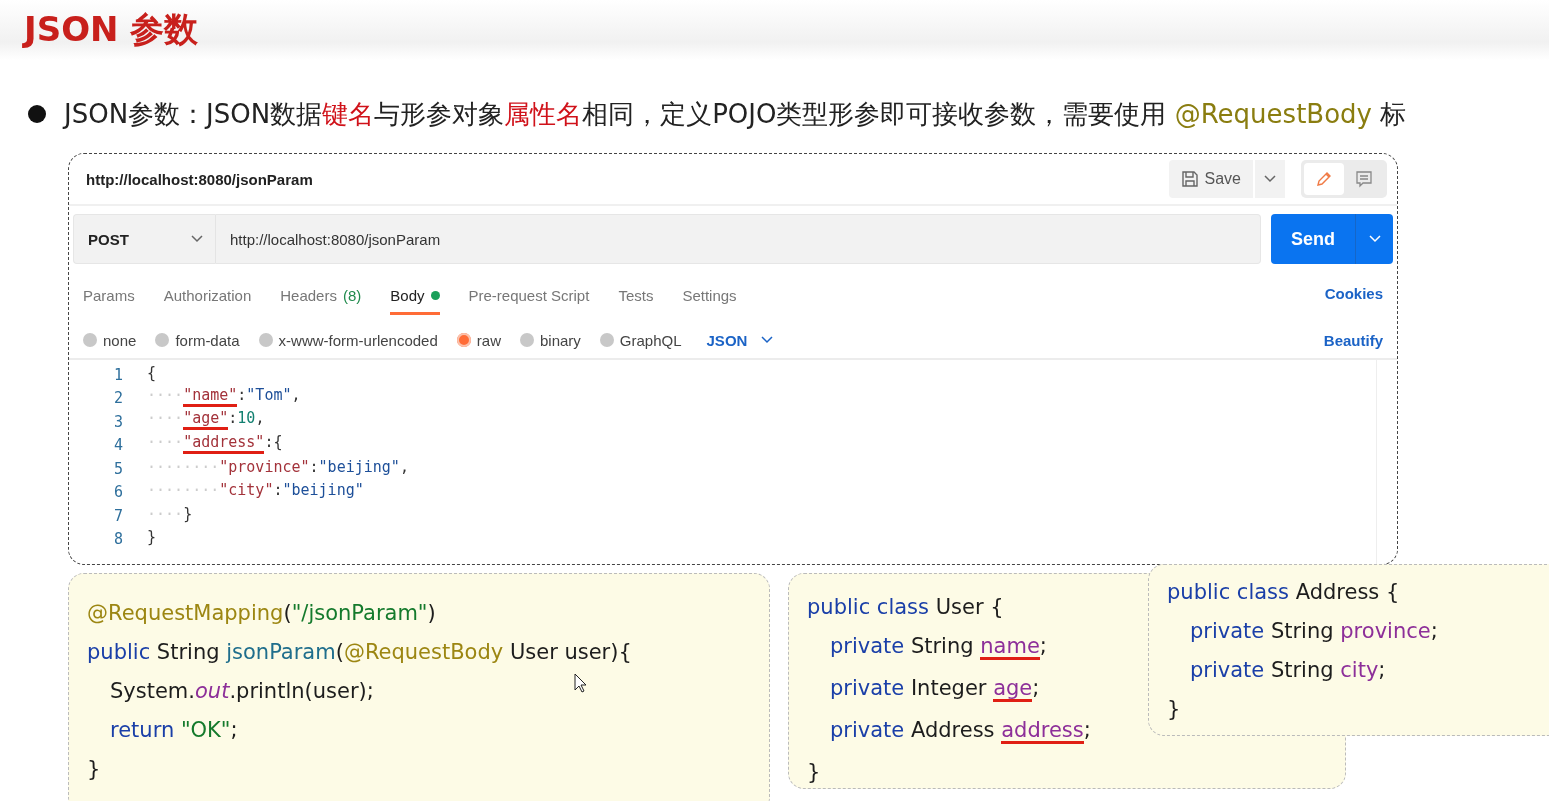 The height and width of the screenshot is (801, 1549). I want to click on save-button: Save, so click(1210, 179).